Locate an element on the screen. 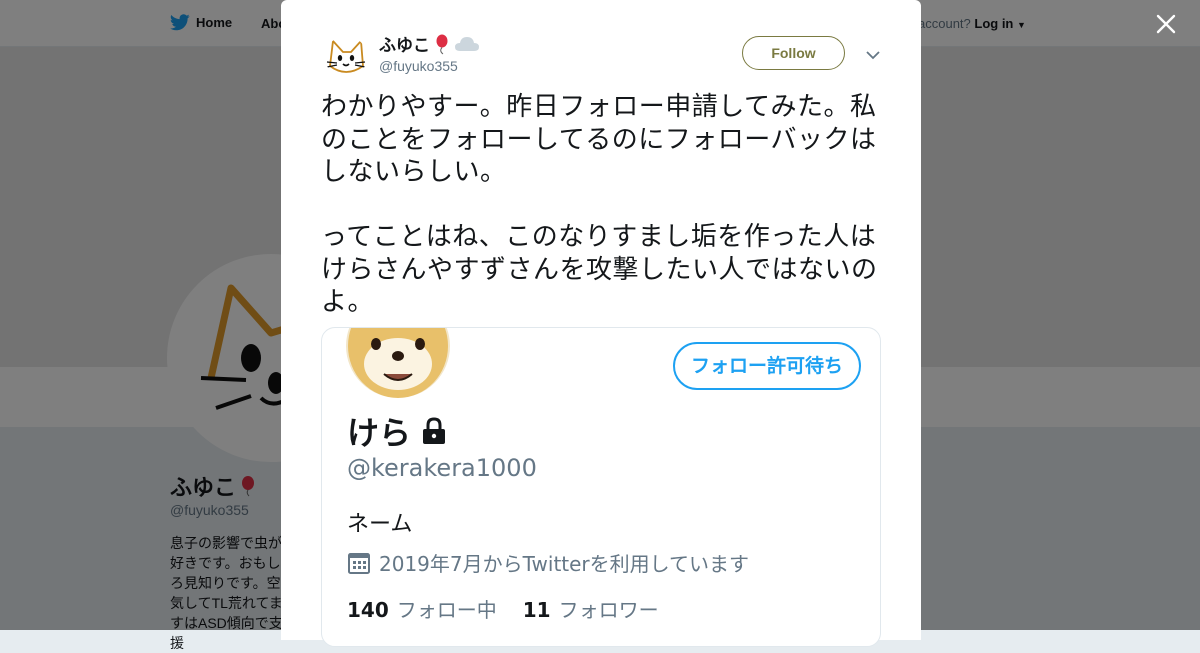  tweet-menu-button is located at coordinates (873, 54).